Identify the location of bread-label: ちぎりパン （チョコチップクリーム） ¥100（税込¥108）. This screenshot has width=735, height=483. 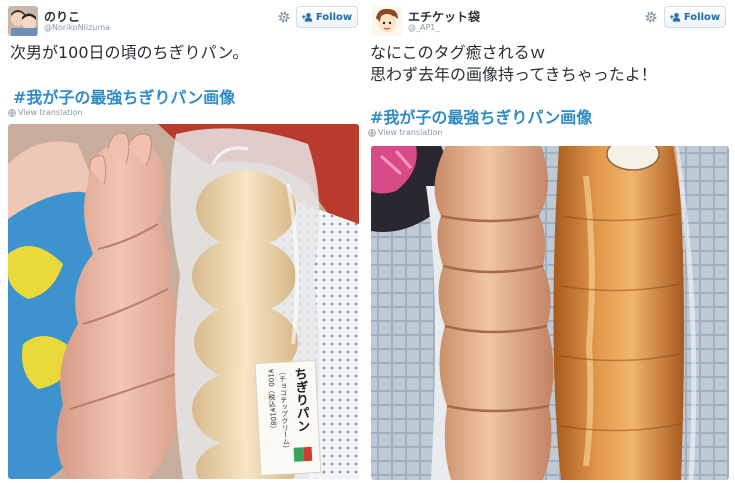
(289, 412).